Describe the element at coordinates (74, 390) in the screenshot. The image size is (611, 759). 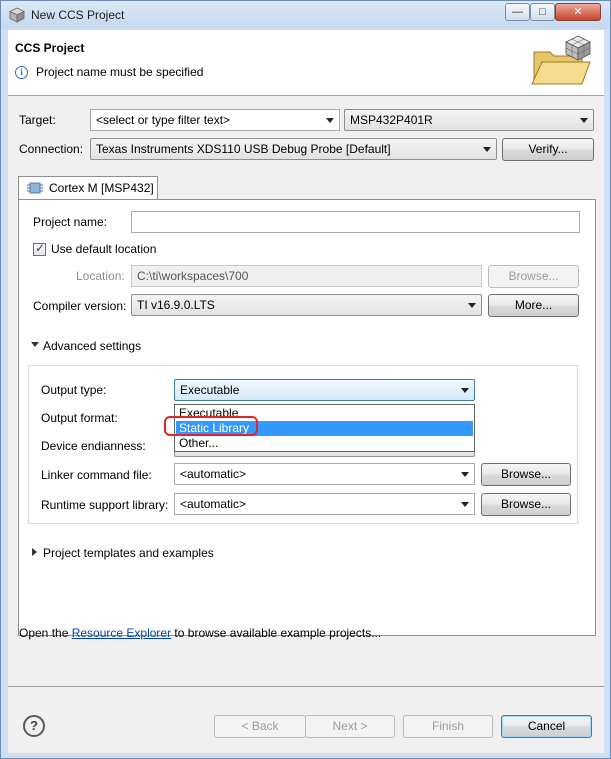
I see `output-type-label: Output type:` at that location.